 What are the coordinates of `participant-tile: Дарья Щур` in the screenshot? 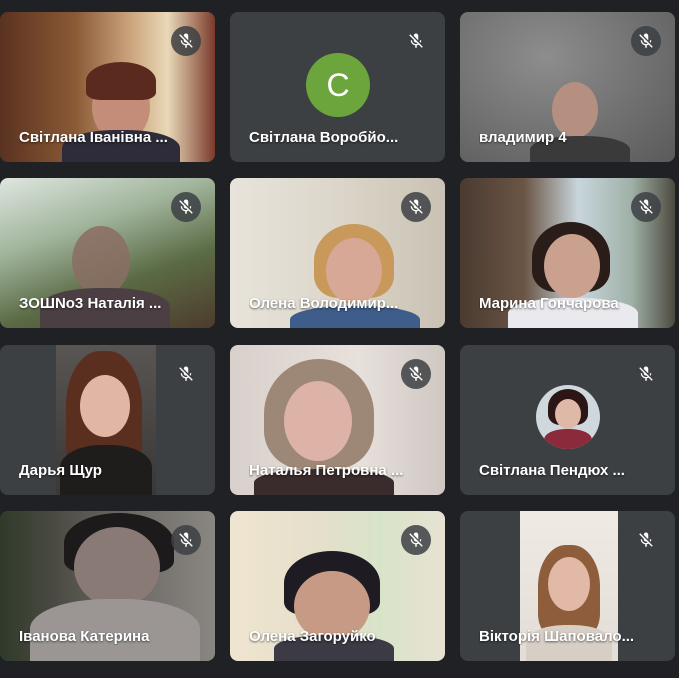 It's located at (107, 420).